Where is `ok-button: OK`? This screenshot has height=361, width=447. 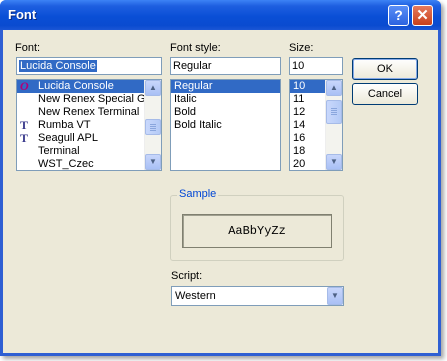
ok-button: OK is located at coordinates (385, 69).